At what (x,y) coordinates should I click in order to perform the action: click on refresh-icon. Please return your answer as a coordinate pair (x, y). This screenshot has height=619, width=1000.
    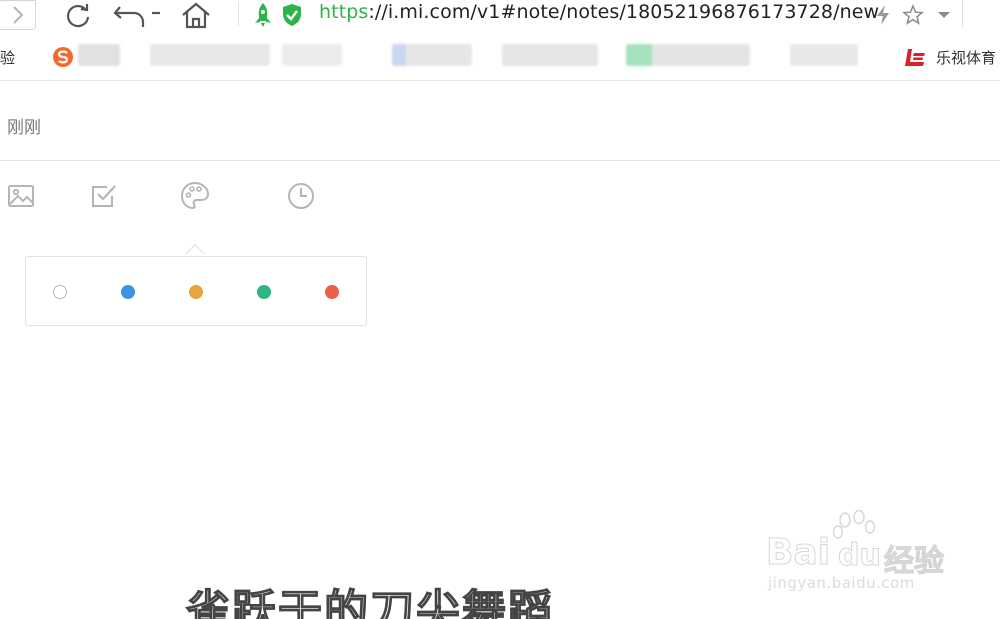
    Looking at the image, I should click on (78, 16).